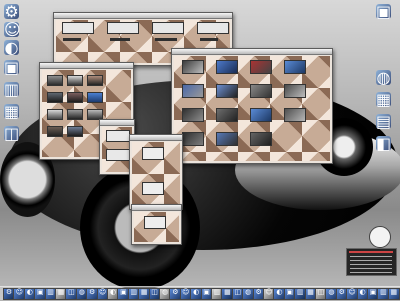 Image resolution: width=400 pixels, height=301 pixels. I want to click on left-dock-icon-4: ▣, so click(12, 67).